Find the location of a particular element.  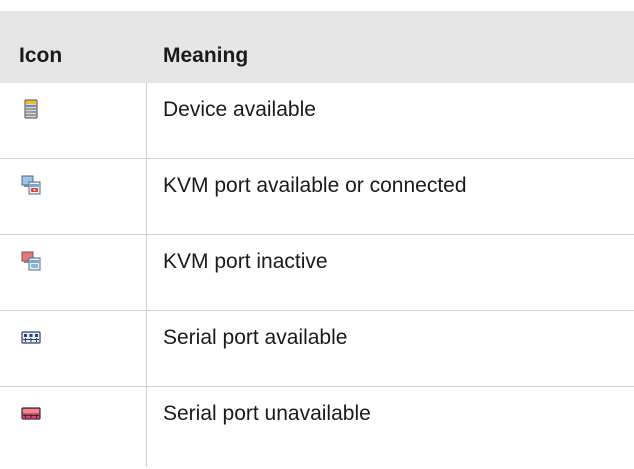

kvm-port-available-icon is located at coordinates (31, 185).